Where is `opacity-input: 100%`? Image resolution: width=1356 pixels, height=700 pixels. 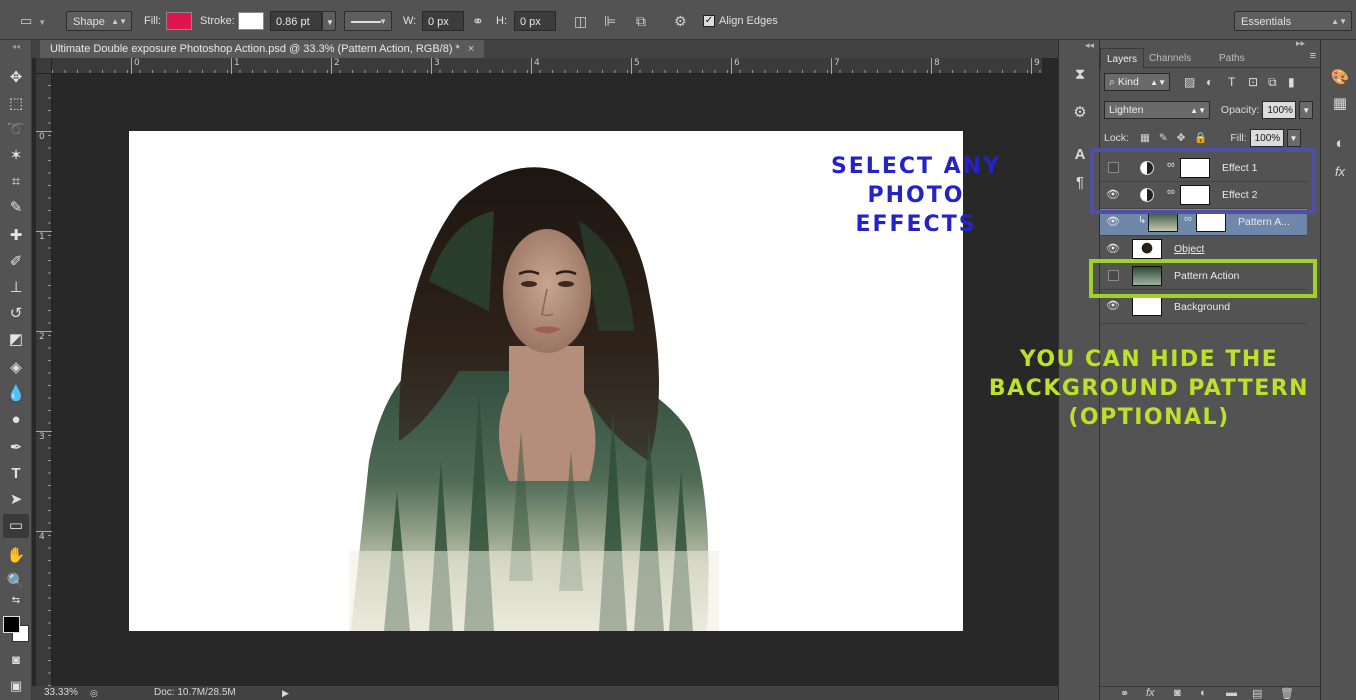
opacity-input: 100% is located at coordinates (1279, 110).